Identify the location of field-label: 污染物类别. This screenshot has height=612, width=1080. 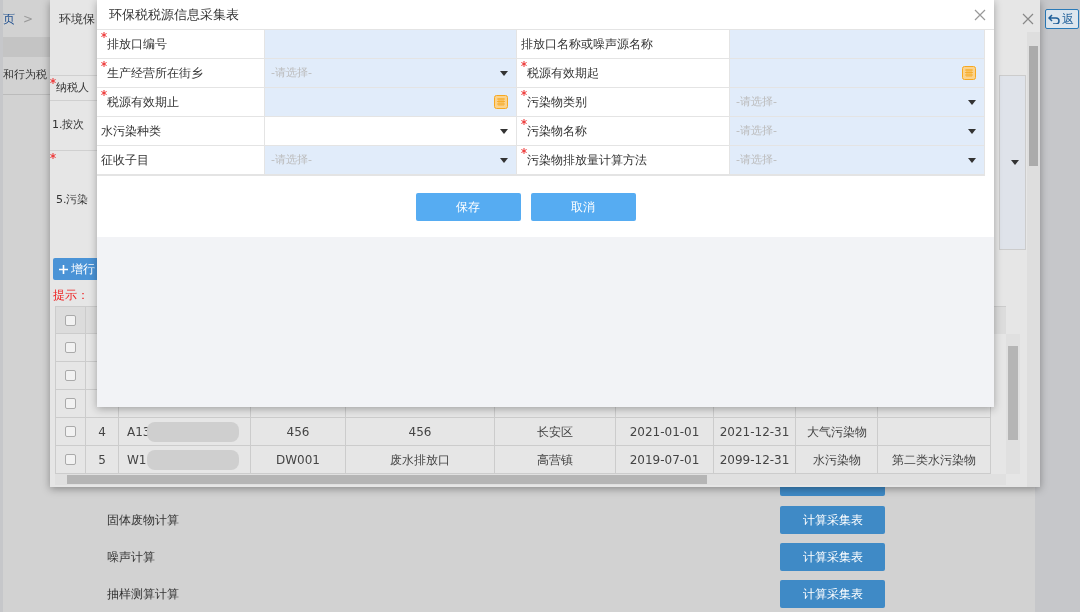
(557, 102).